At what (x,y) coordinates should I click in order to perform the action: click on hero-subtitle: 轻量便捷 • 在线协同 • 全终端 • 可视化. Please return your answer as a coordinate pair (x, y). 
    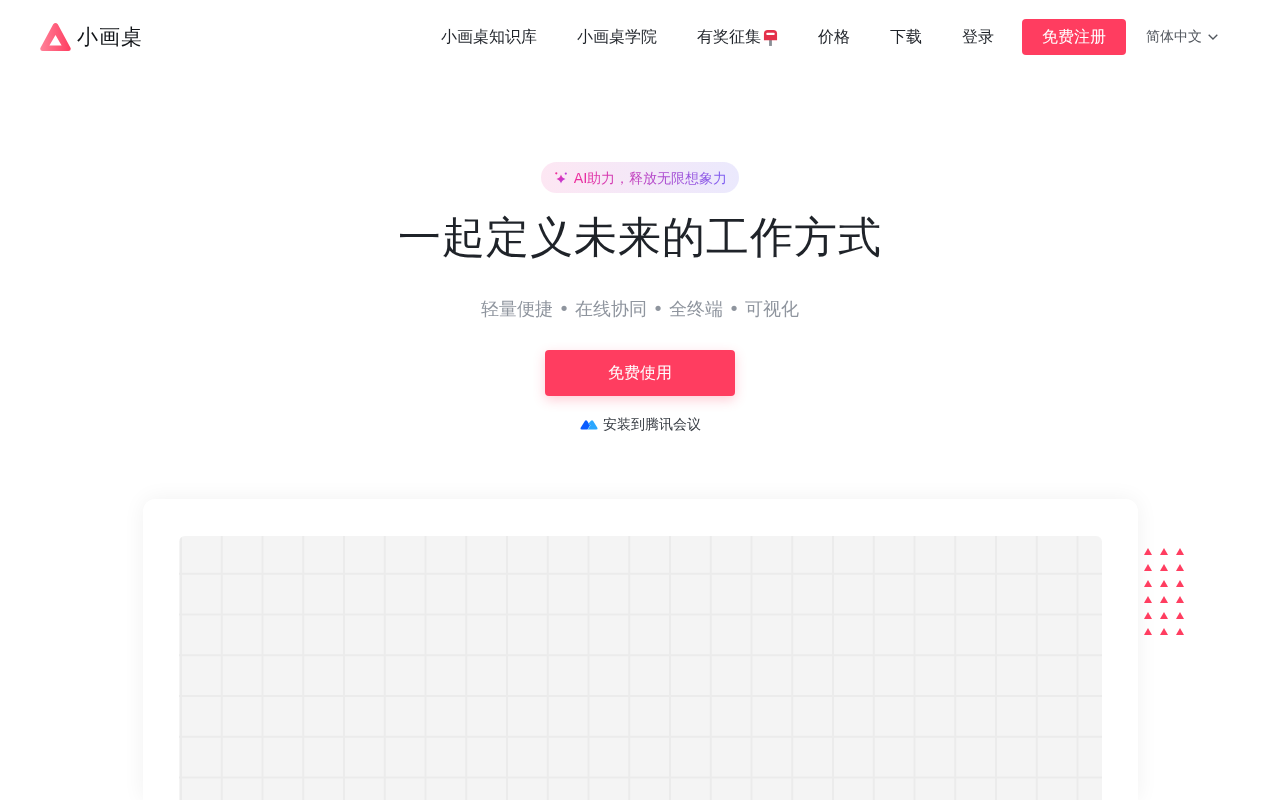
    Looking at the image, I should click on (640, 309).